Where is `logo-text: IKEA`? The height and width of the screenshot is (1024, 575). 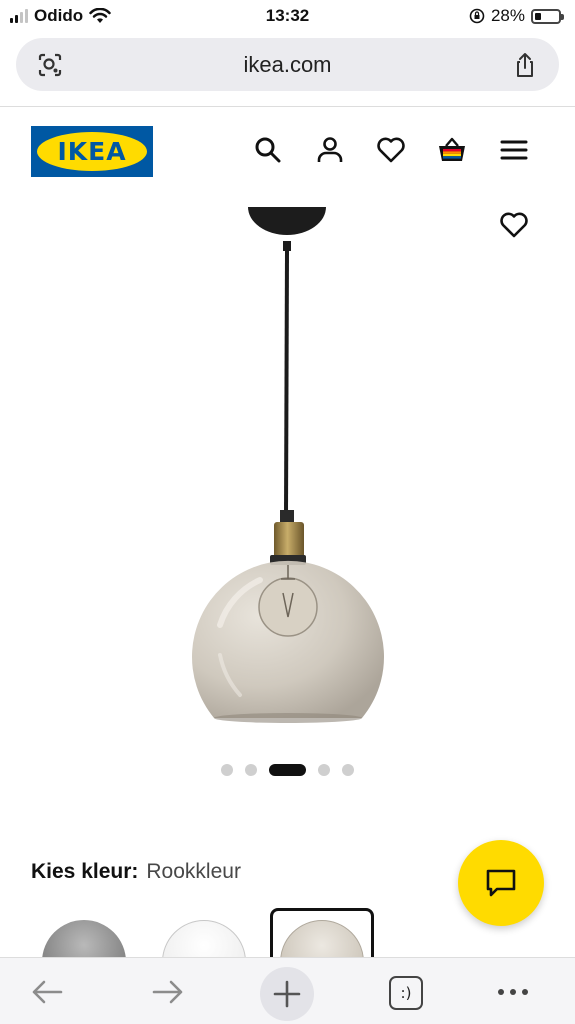 logo-text: IKEA is located at coordinates (92, 151).